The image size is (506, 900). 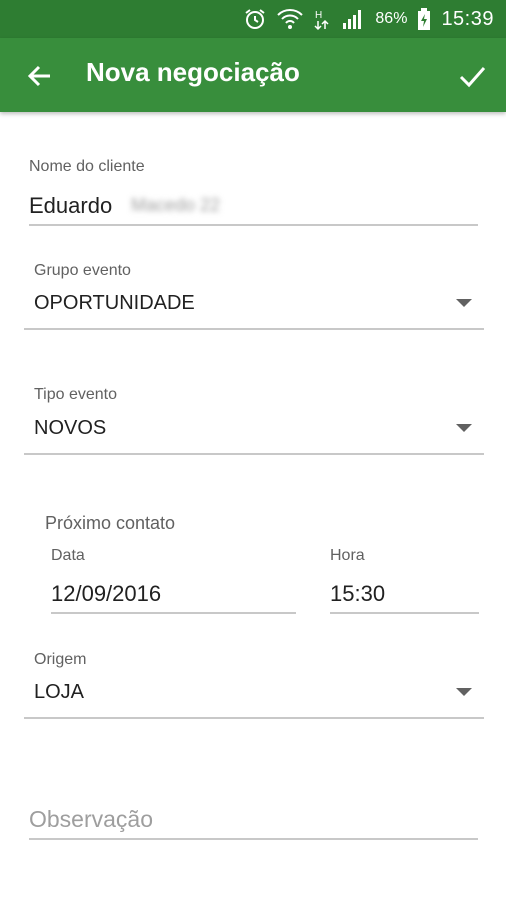 What do you see at coordinates (318, 15) in the screenshot?
I see `svg-text: H` at bounding box center [318, 15].